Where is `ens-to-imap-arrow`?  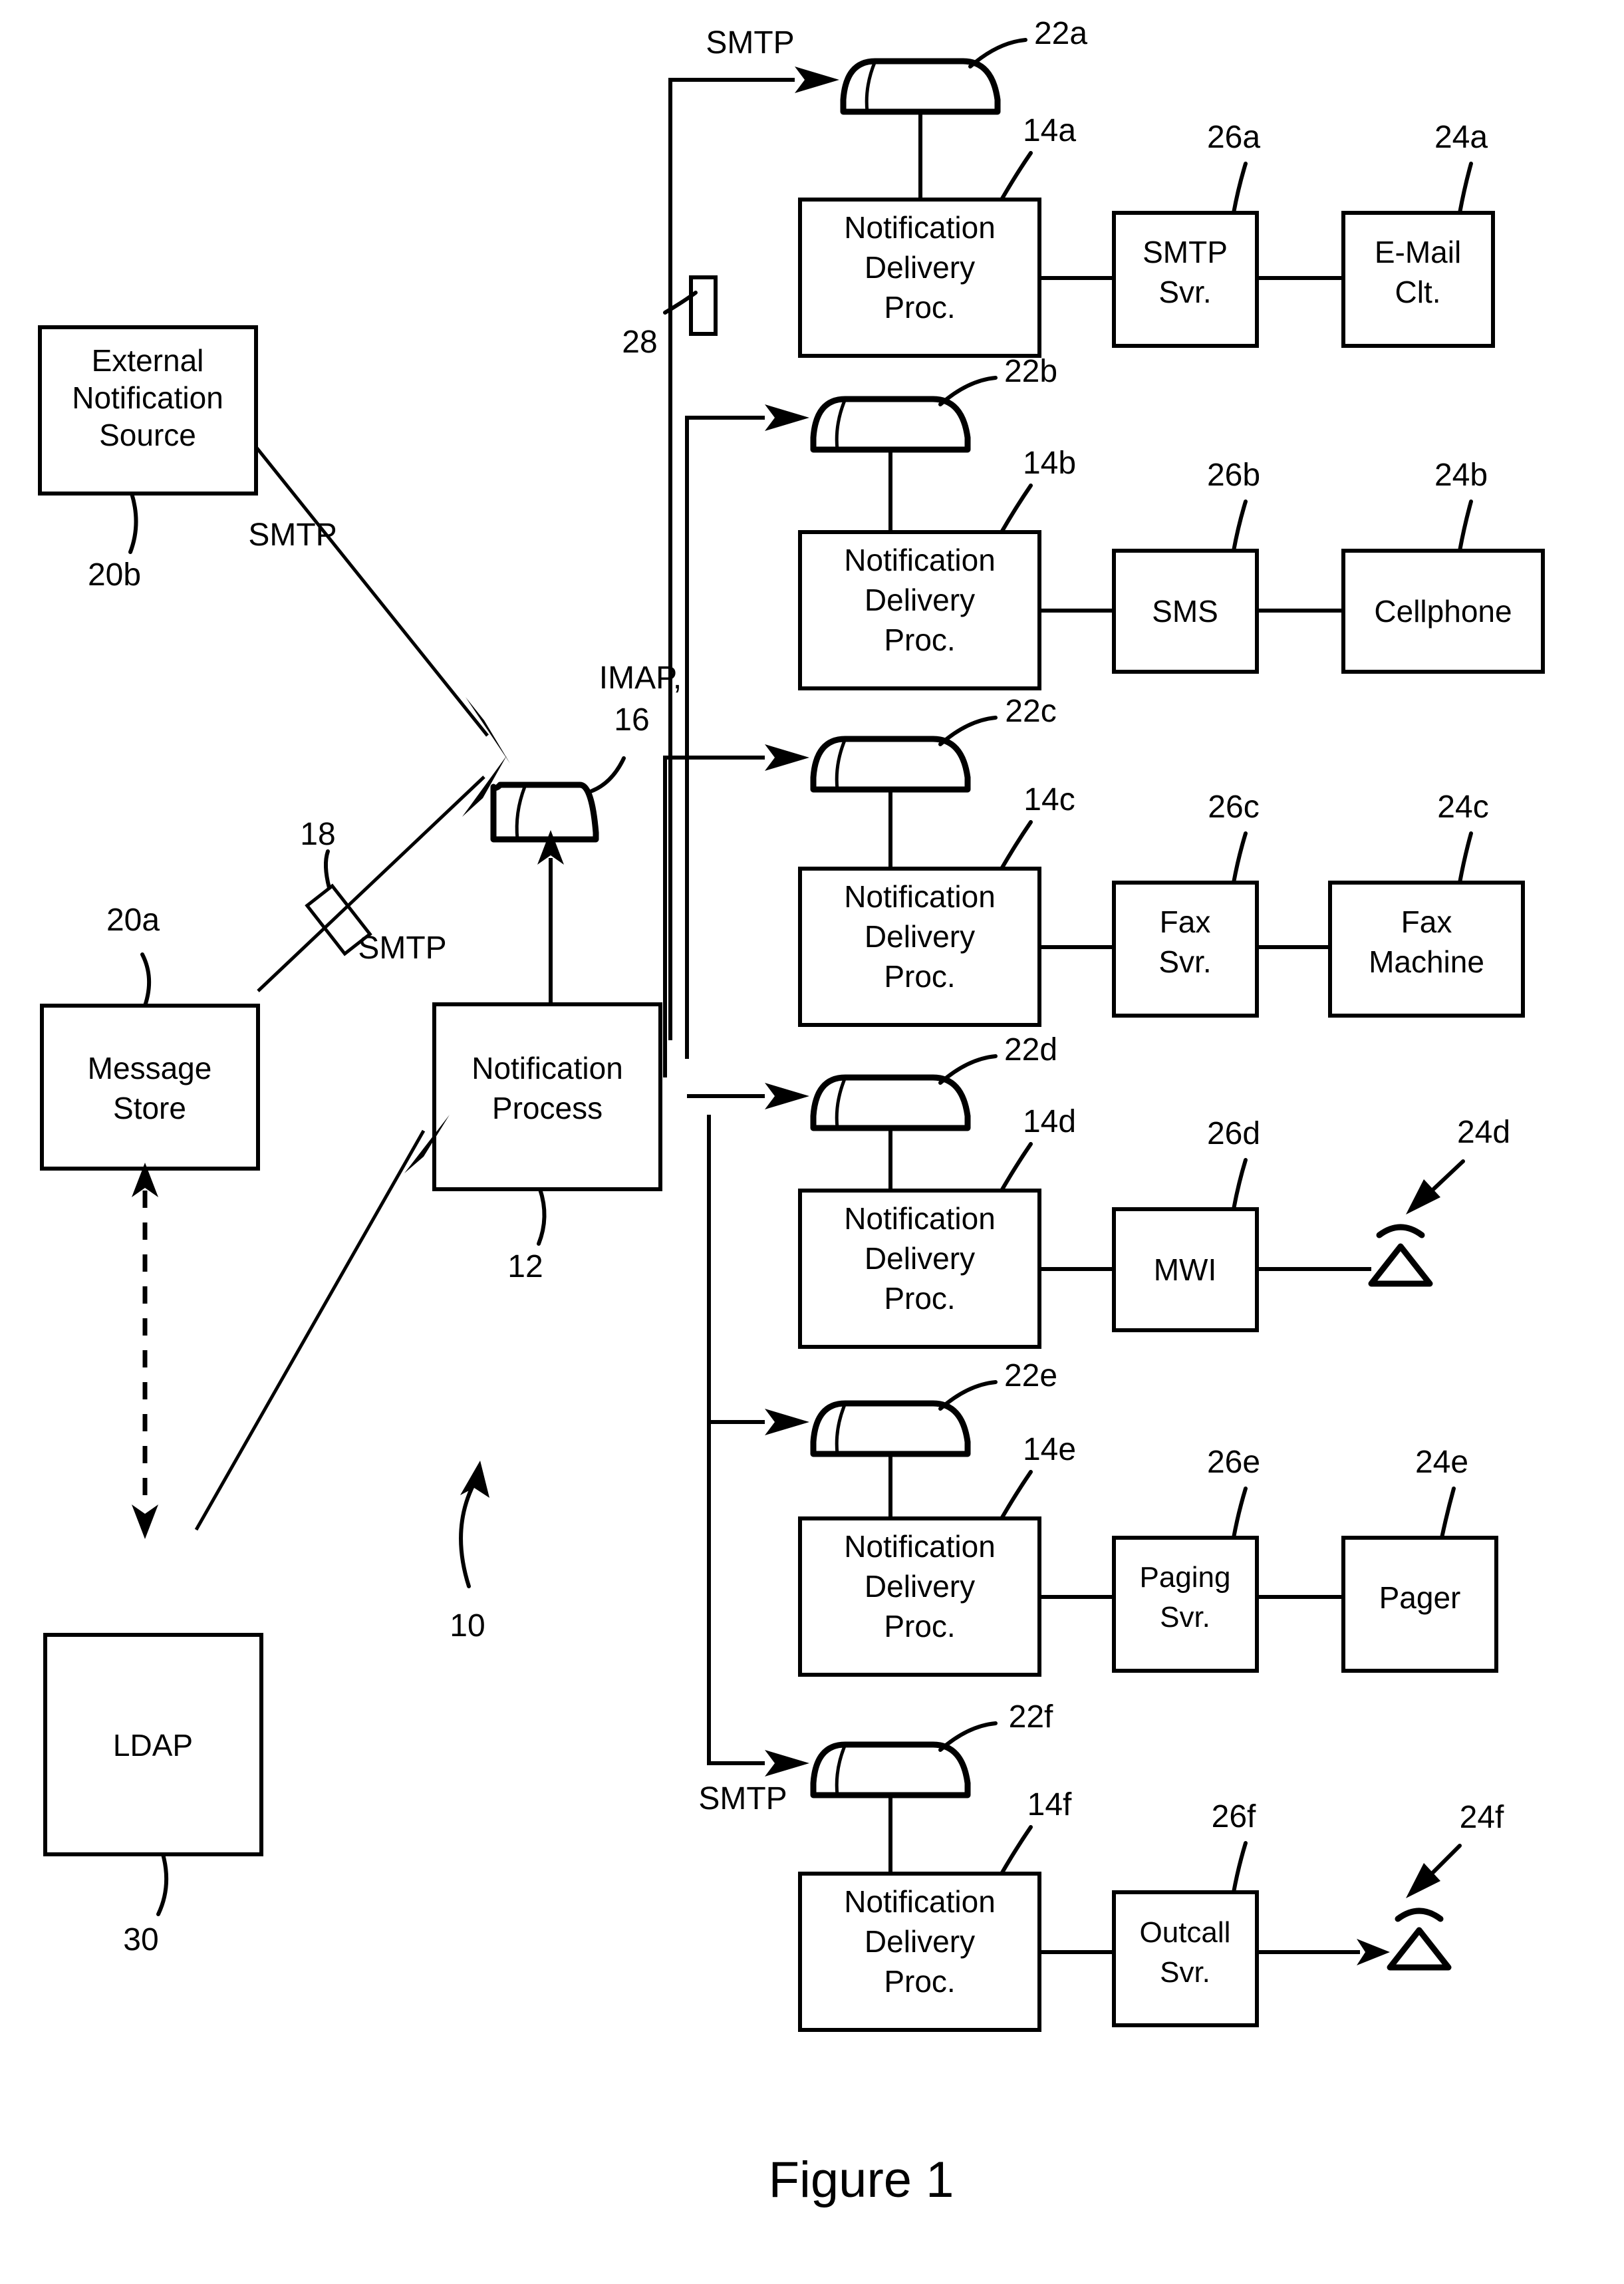 ens-to-imap-arrow is located at coordinates (488, 730).